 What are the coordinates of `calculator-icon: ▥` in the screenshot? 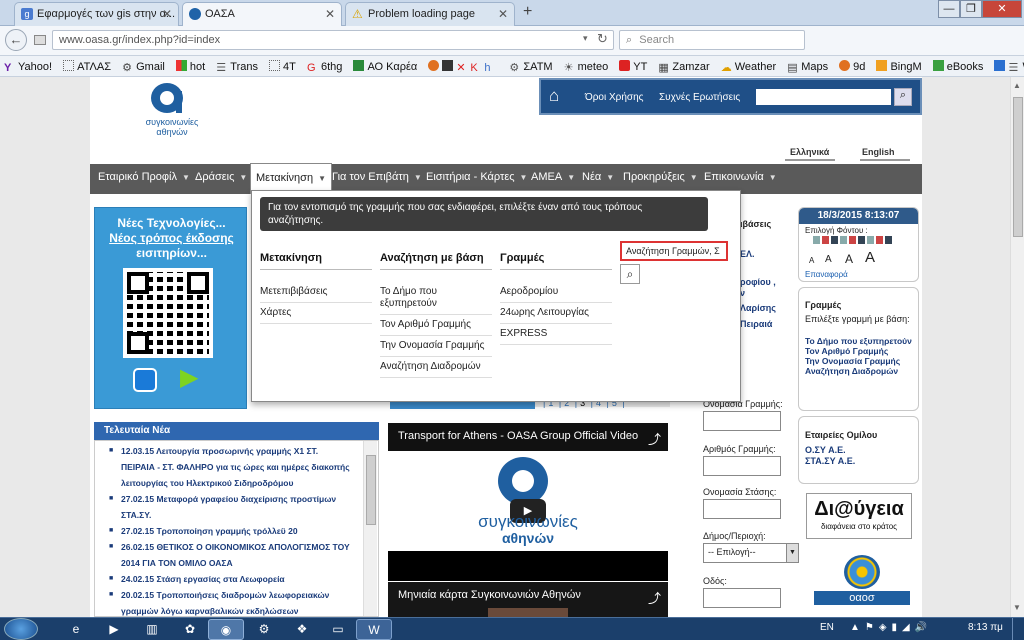 It's located at (152, 629).